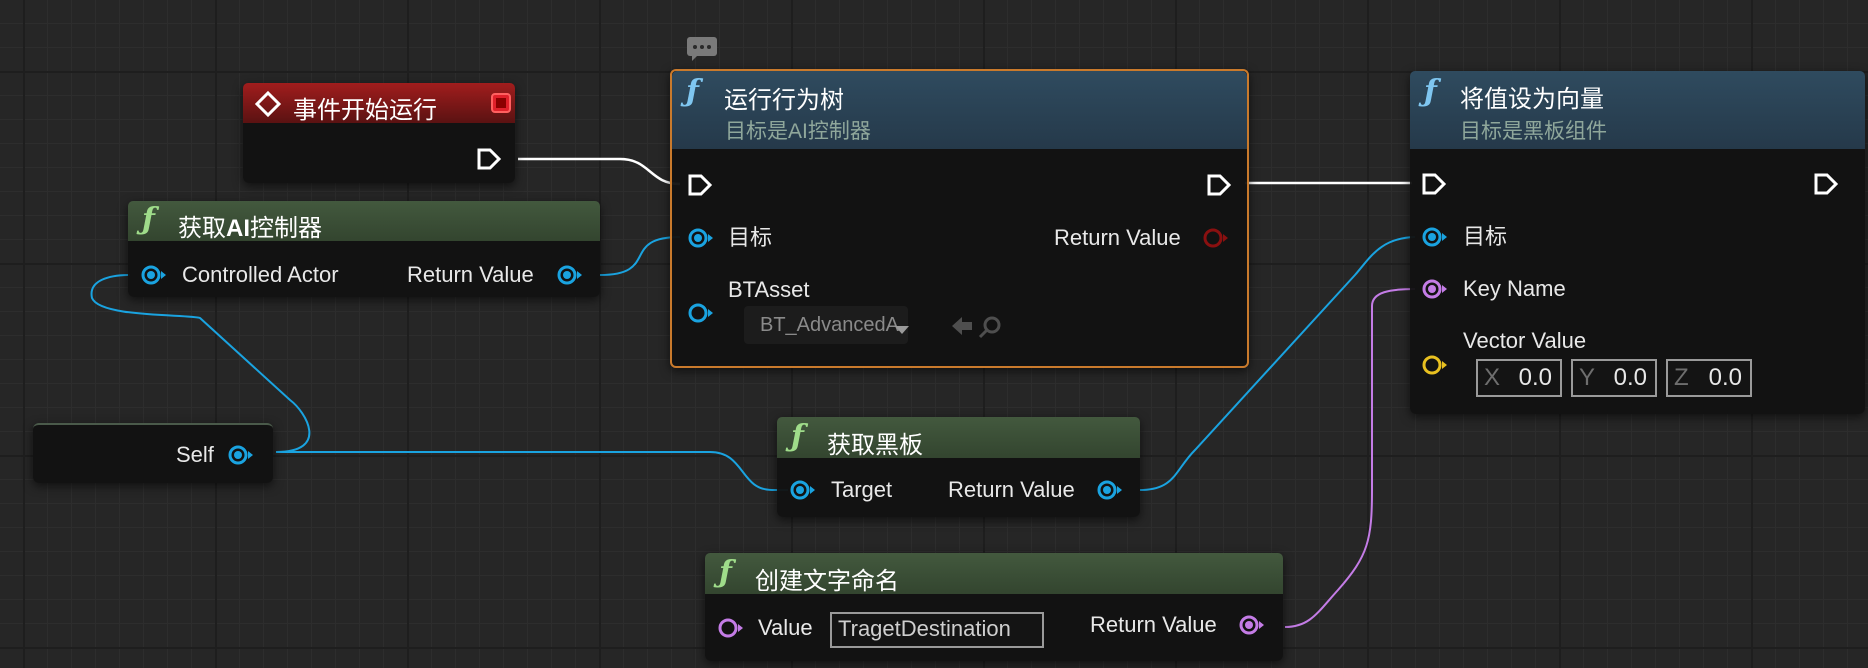 The image size is (1868, 668). What do you see at coordinates (1153, 624) in the screenshot?
I see `literal-return-label: Return Value` at bounding box center [1153, 624].